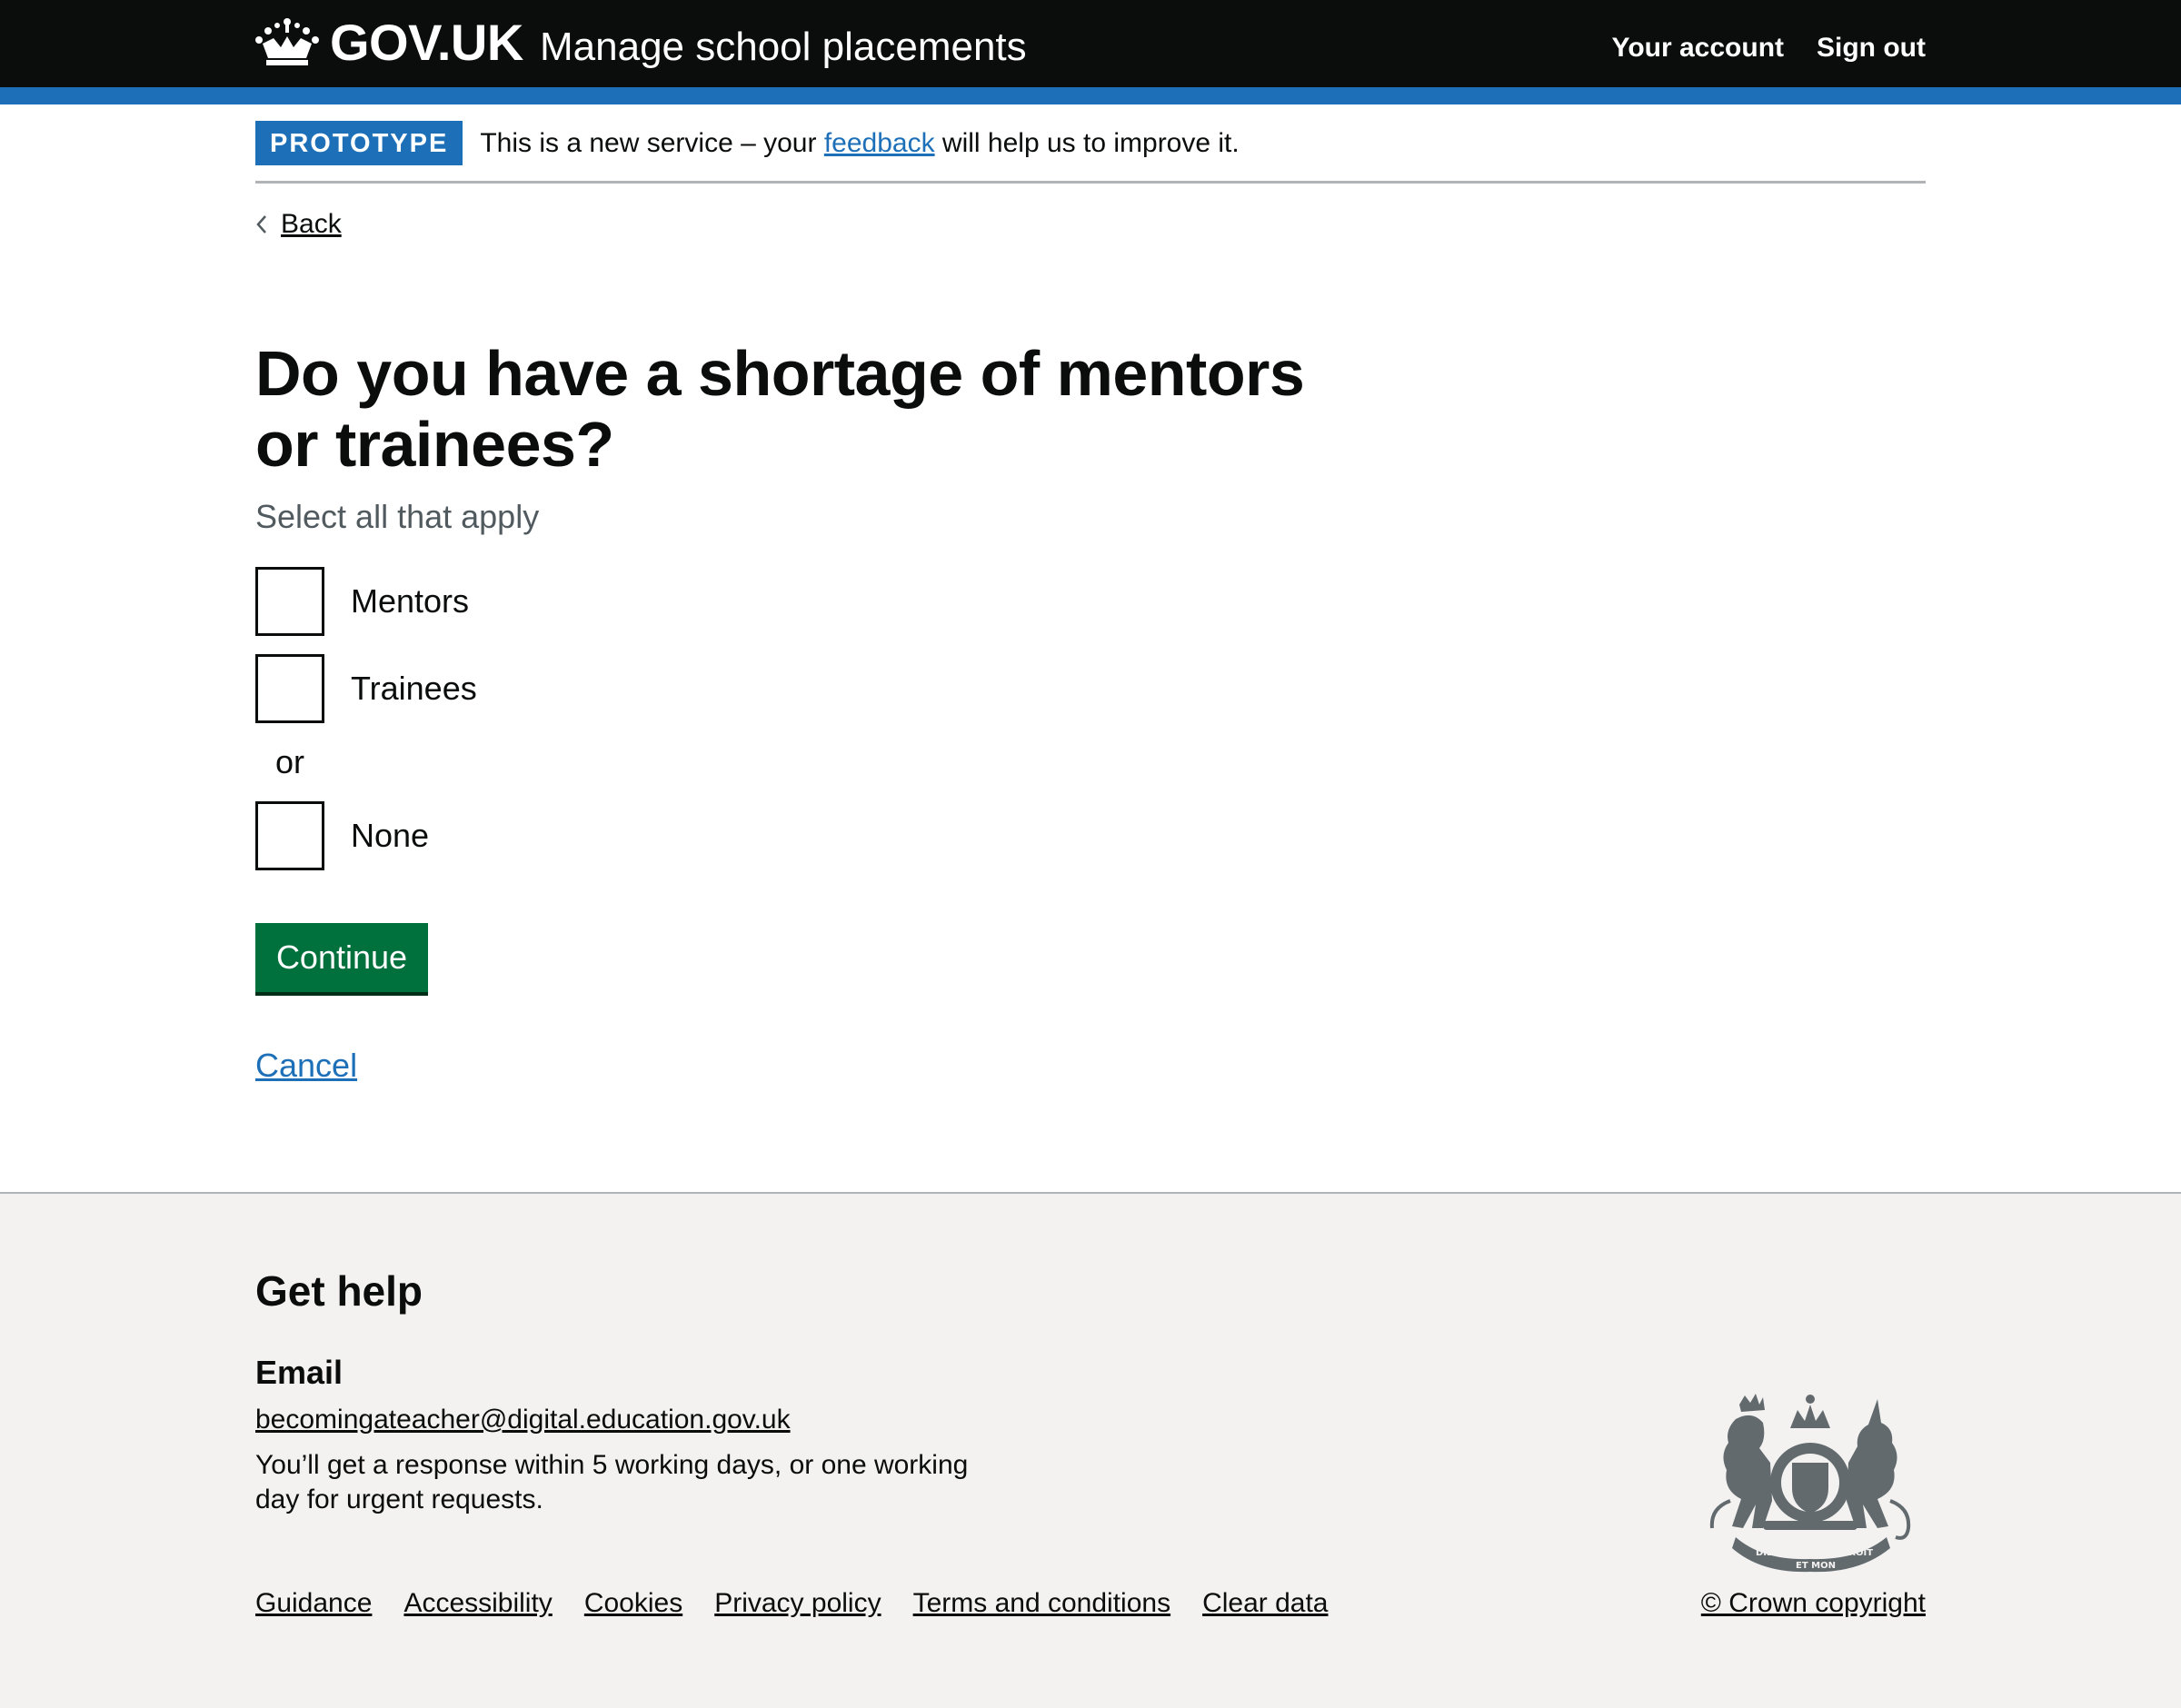 Image resolution: width=2181 pixels, height=1708 pixels. What do you see at coordinates (414, 689) in the screenshot?
I see `checkbox-label: Trainees` at bounding box center [414, 689].